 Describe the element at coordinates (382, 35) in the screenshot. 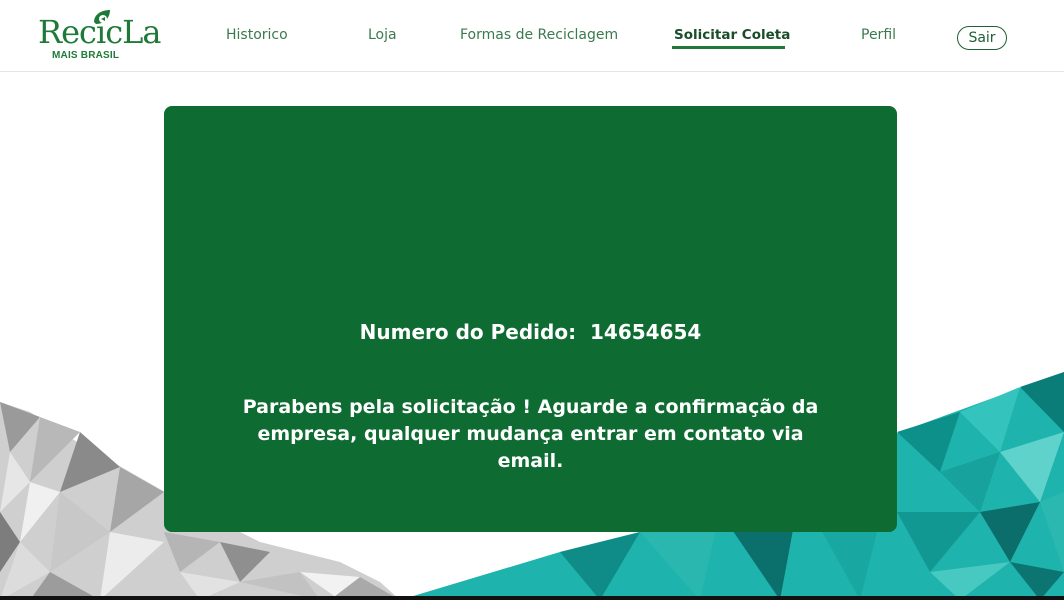

I see `nav-loja: Loja` at that location.